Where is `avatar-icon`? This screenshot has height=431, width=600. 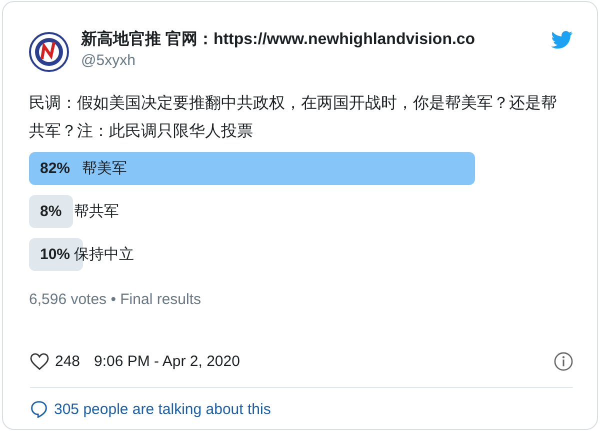 avatar-icon is located at coordinates (49, 52).